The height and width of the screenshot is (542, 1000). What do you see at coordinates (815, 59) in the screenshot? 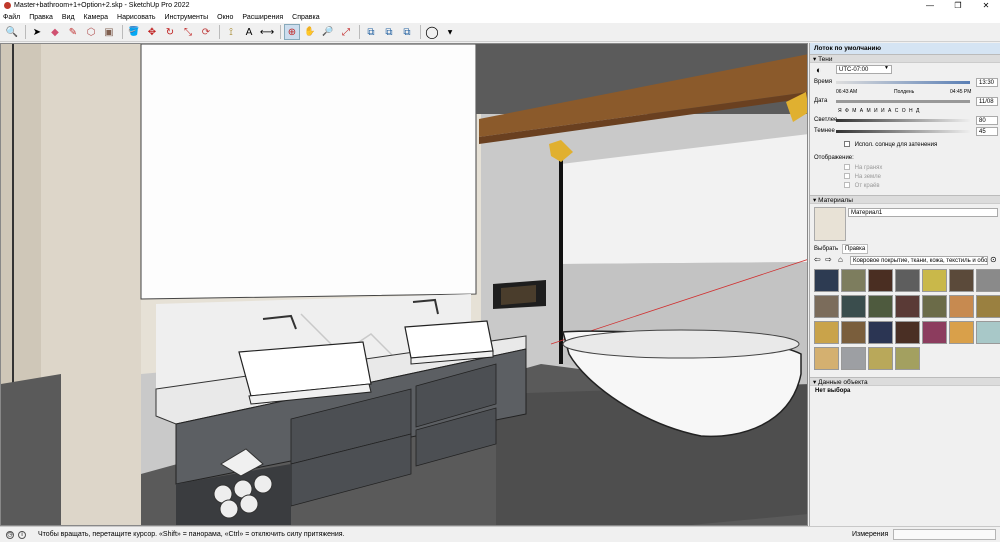
I see `chevron-down-icon: ▾` at bounding box center [815, 59].